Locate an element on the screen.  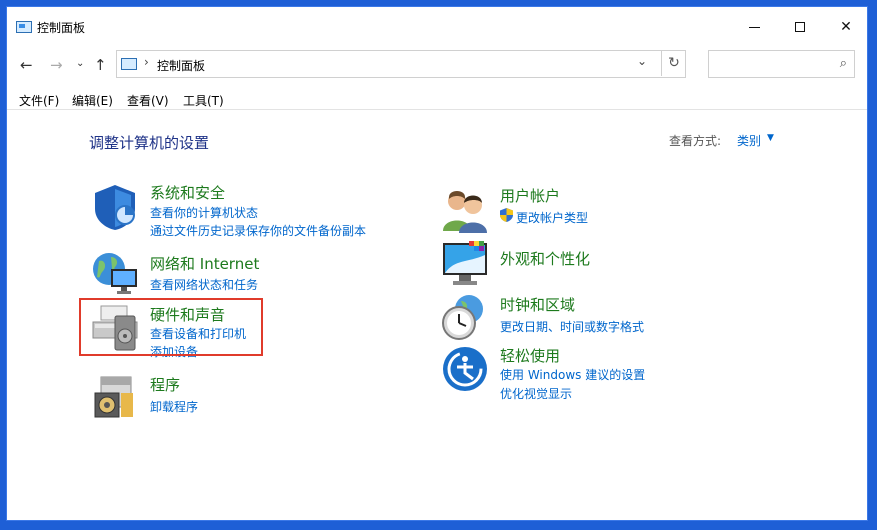
window-title: 控制面板 is located at coordinates (61, 28).